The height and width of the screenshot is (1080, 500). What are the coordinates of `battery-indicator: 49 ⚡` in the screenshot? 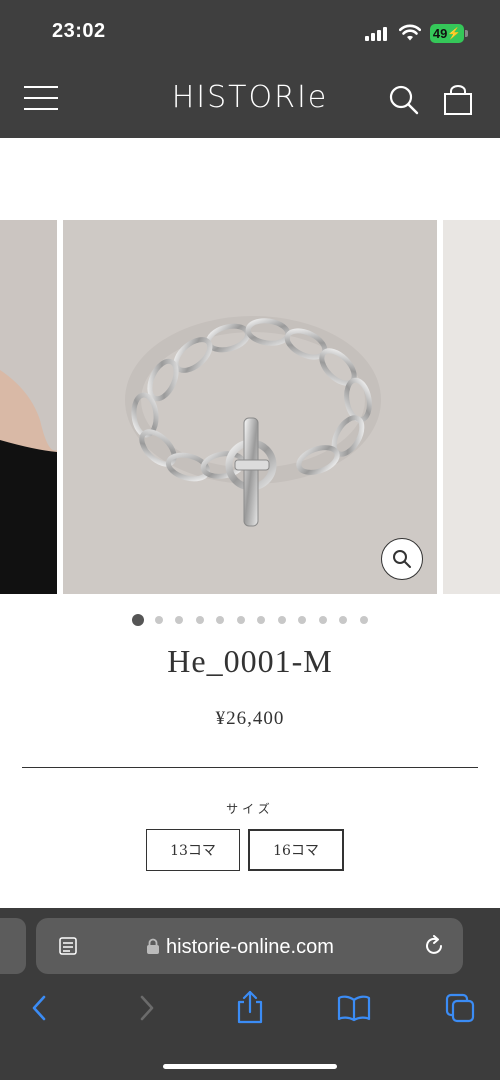 It's located at (447, 33).